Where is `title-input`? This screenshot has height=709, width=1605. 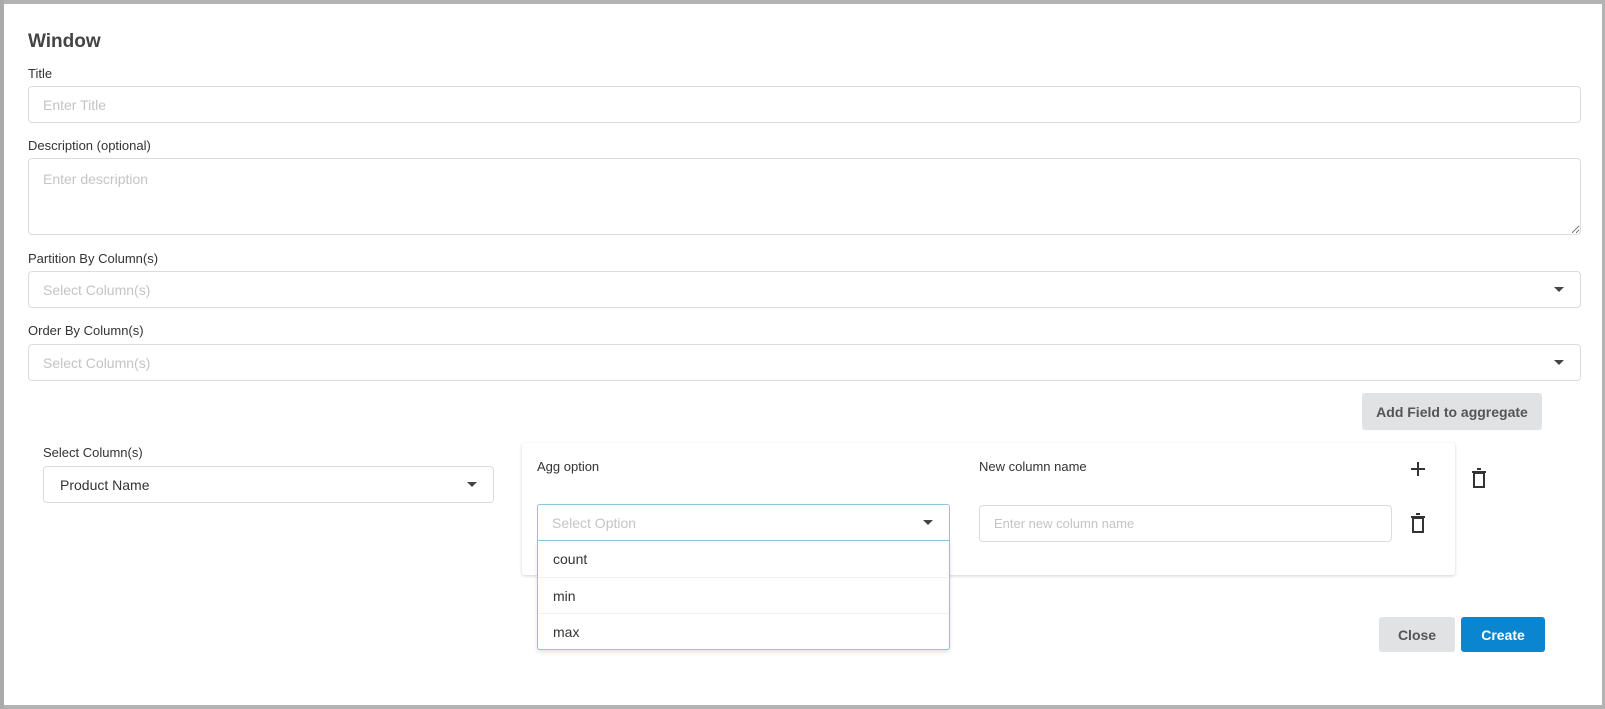
title-input is located at coordinates (804, 104).